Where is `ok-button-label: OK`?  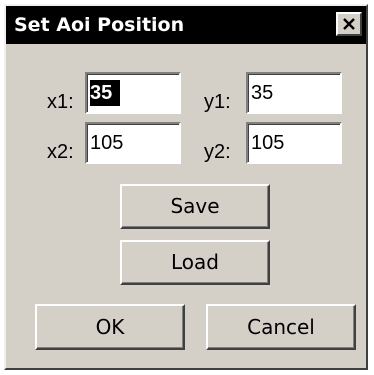
ok-button-label: OK is located at coordinates (110, 327).